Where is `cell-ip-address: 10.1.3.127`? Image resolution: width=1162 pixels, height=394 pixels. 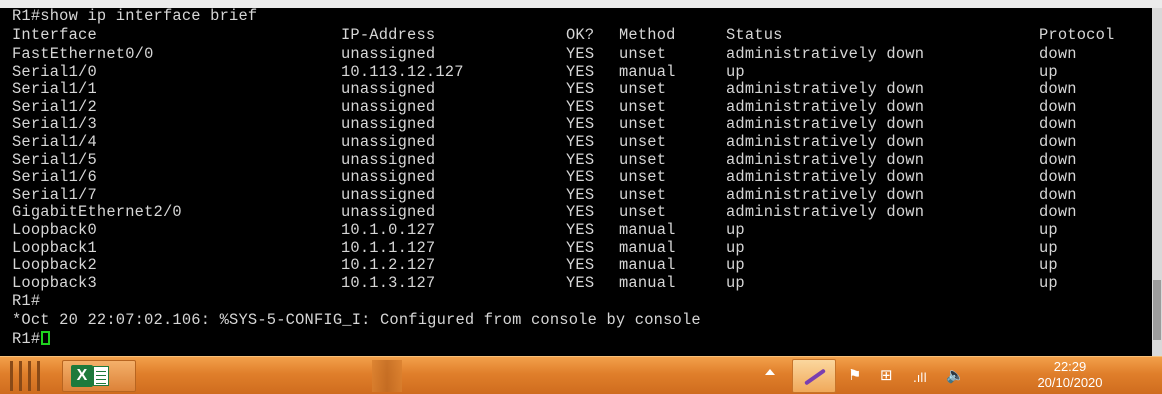 cell-ip-address: 10.1.3.127 is located at coordinates (388, 282).